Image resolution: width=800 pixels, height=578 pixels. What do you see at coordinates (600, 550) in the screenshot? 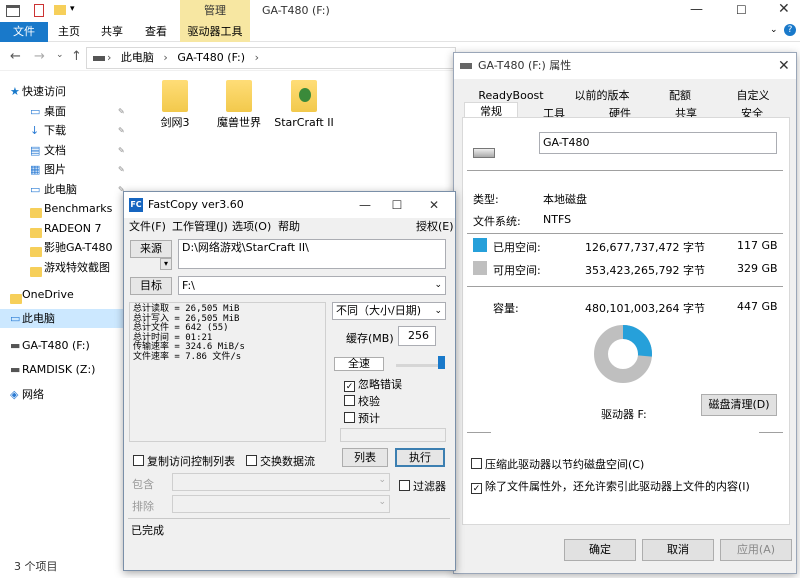
I see `ok-button: 确定` at bounding box center [600, 550].